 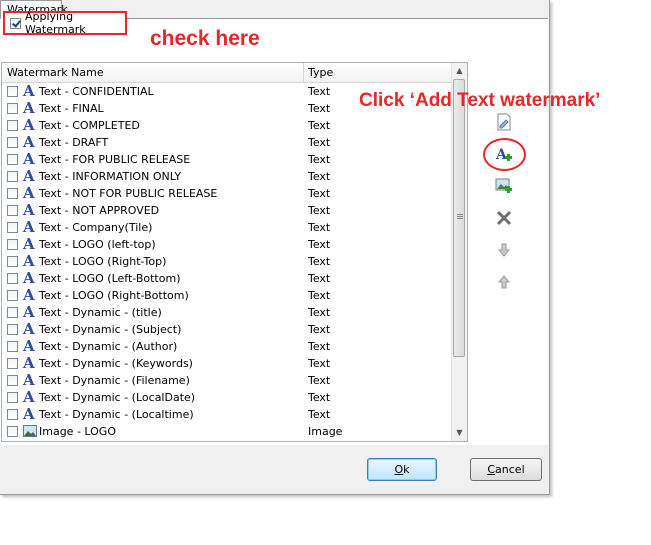 What do you see at coordinates (226, 397) in the screenshot?
I see `list-item: A Text - Dynamic - (LocalDate) Text` at bounding box center [226, 397].